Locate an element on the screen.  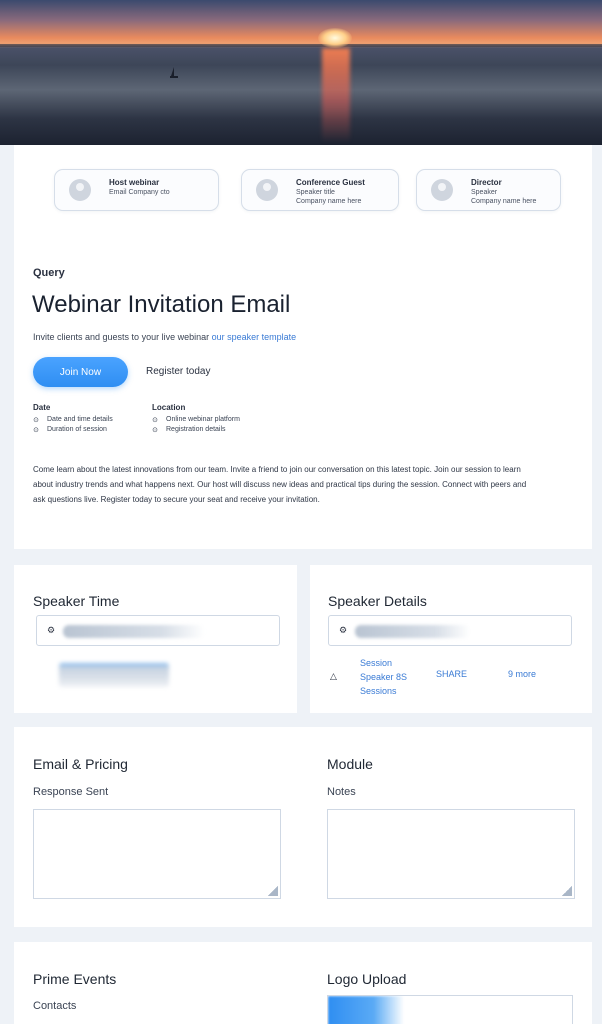
join-now-button: Join Now is located at coordinates (80, 372).